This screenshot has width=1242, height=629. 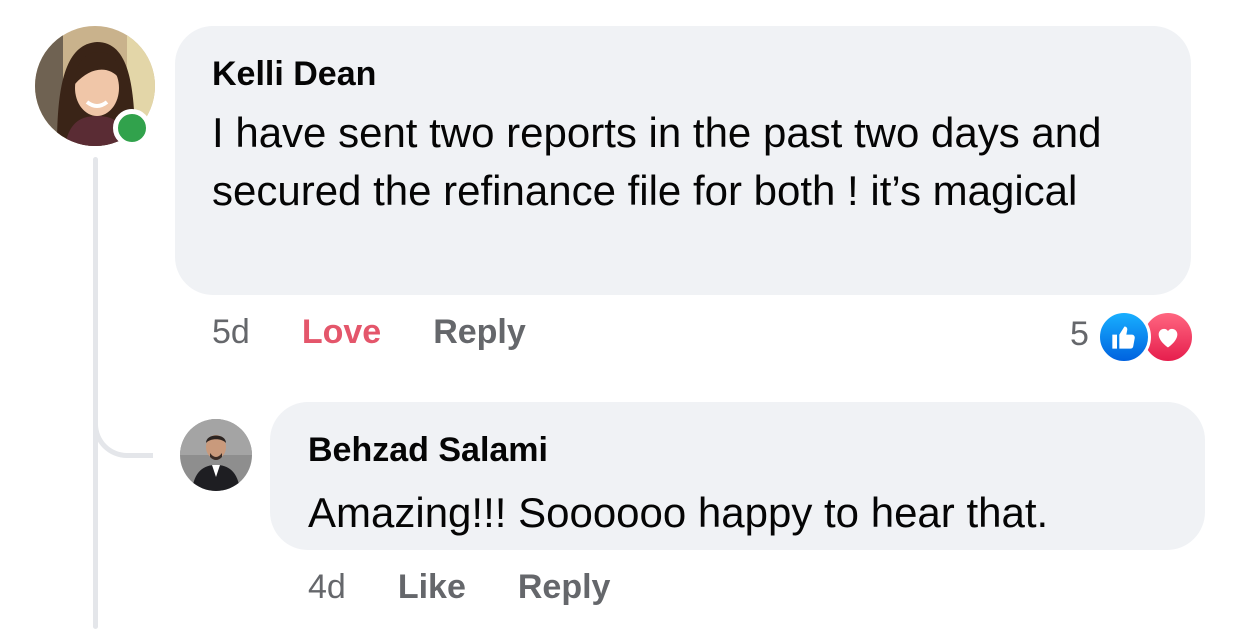 What do you see at coordinates (678, 512) in the screenshot?
I see `comment-text: Amazing!!! Soooooo happy to hear that.` at bounding box center [678, 512].